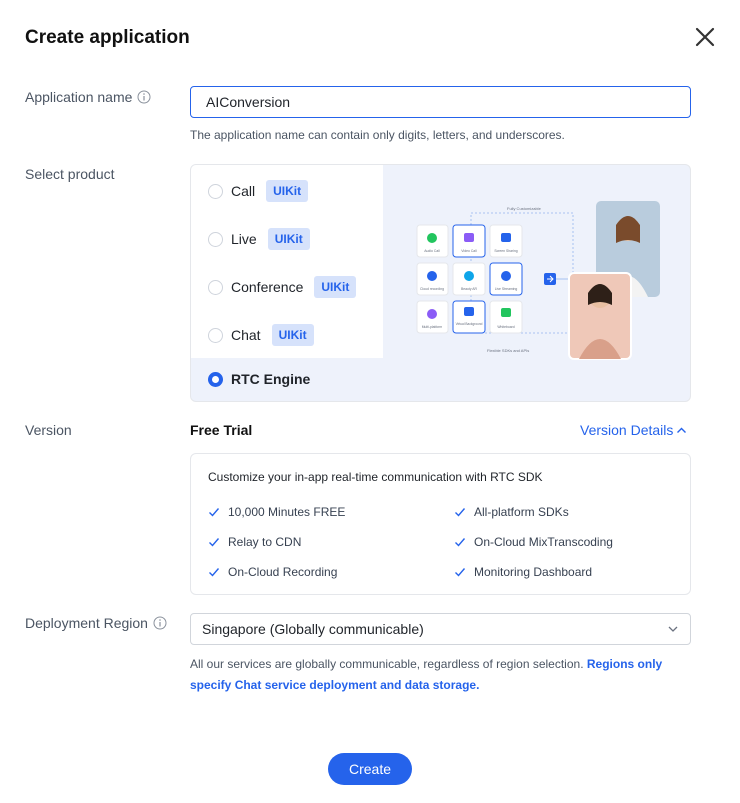 The width and height of the screenshot is (740, 803). Describe the element at coordinates (523, 572) in the screenshot. I see `feature-item: Monitoring Dashboard` at that location.